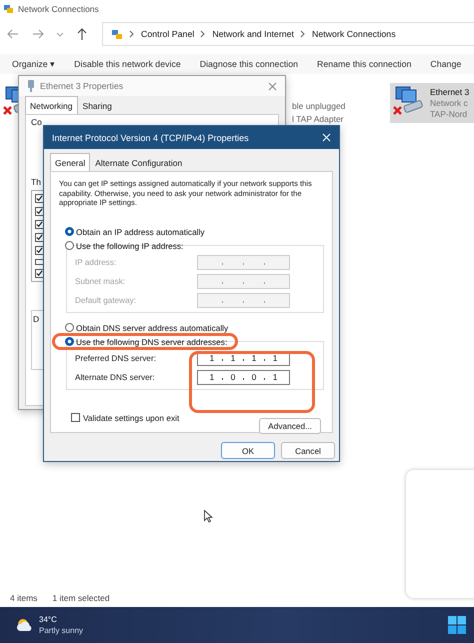 The width and height of the screenshot is (474, 643). What do you see at coordinates (125, 417) in the screenshot?
I see `validate-checkbox: Validate settings upon exit` at bounding box center [125, 417].